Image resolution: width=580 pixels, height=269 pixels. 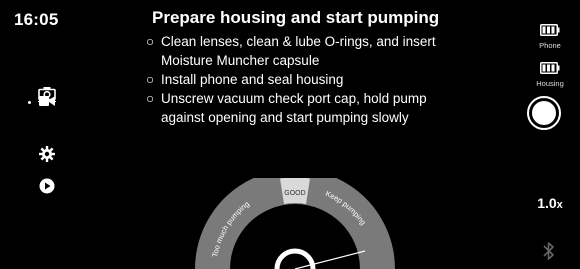 I want to click on video-camera-icon, so click(x=47, y=101).